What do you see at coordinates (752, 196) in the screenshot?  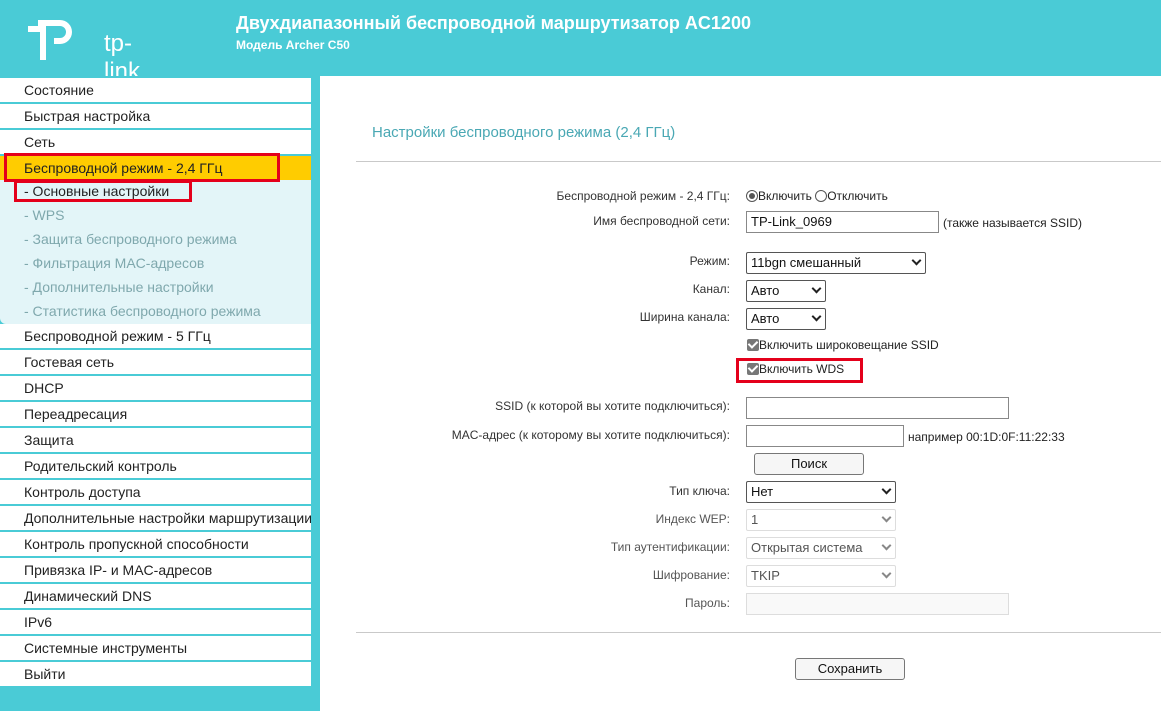 I see `enable-radio` at bounding box center [752, 196].